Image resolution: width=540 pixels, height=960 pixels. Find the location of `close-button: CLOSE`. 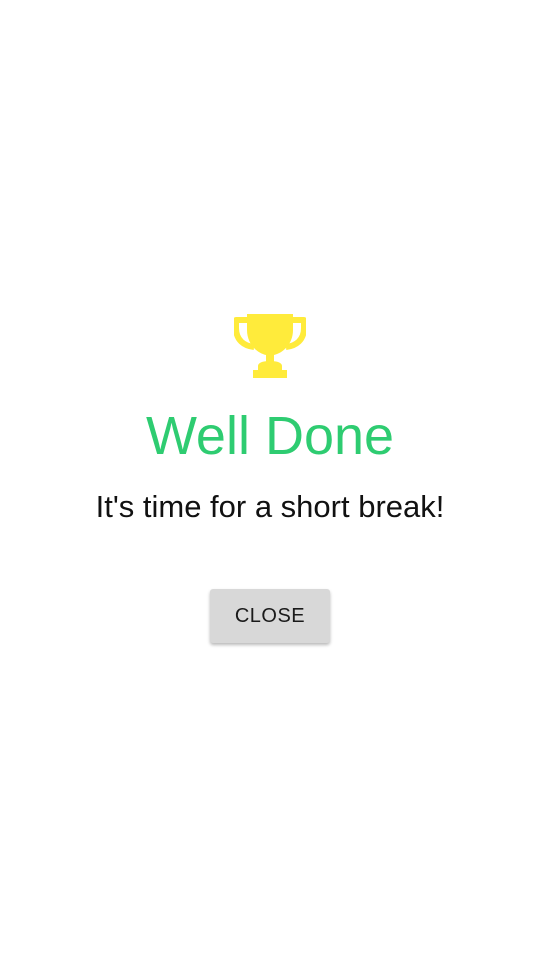

close-button: CLOSE is located at coordinates (270, 616).